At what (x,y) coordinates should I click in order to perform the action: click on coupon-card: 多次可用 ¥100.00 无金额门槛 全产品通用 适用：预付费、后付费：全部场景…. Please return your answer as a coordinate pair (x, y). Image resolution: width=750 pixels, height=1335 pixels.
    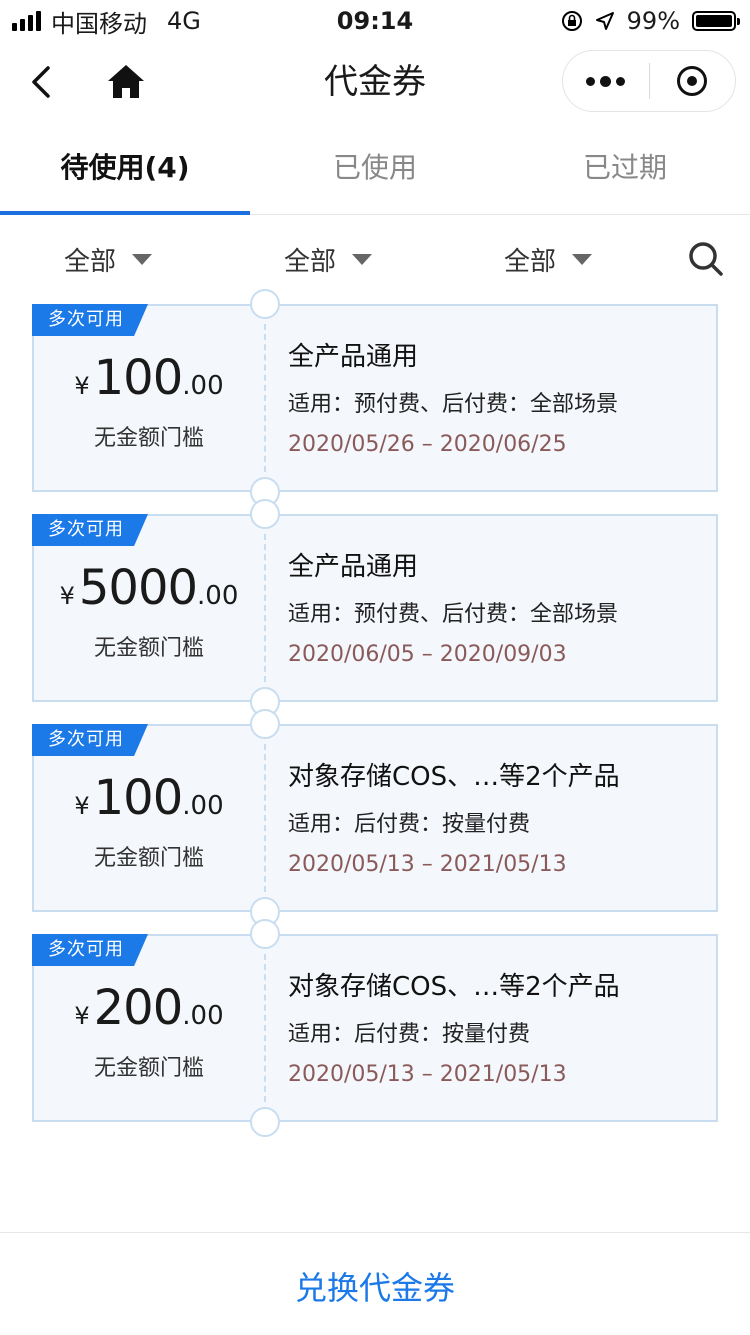
    Looking at the image, I should click on (375, 398).